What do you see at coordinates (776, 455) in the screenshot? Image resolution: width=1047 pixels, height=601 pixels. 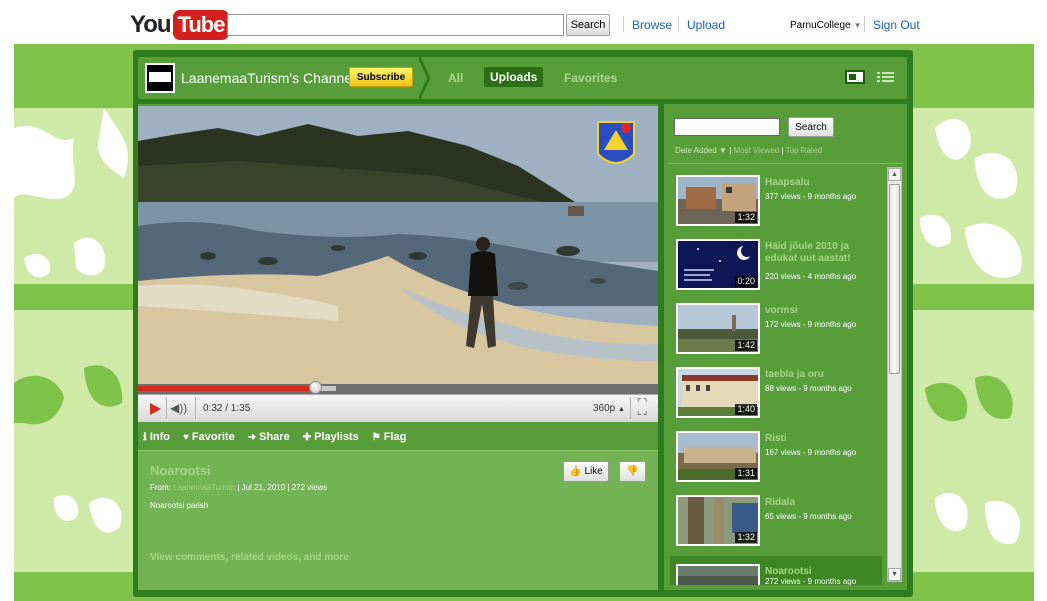 I see `list-item: 1:31 Risti 167 views - 9 months ago` at bounding box center [776, 455].